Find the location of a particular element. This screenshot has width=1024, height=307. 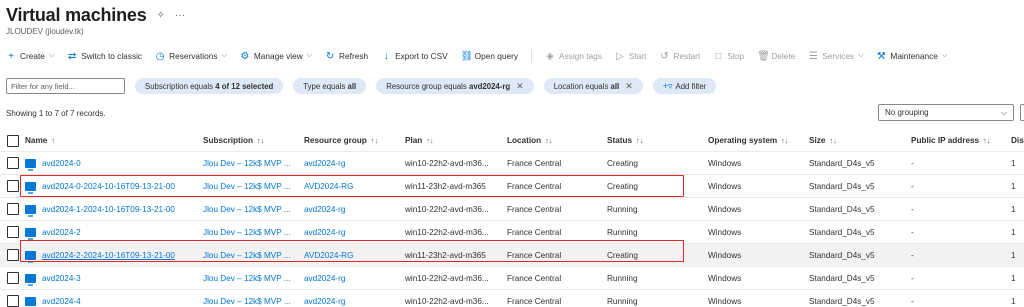

column-header-subscription: Subscription ↑↓ is located at coordinates (251, 140).